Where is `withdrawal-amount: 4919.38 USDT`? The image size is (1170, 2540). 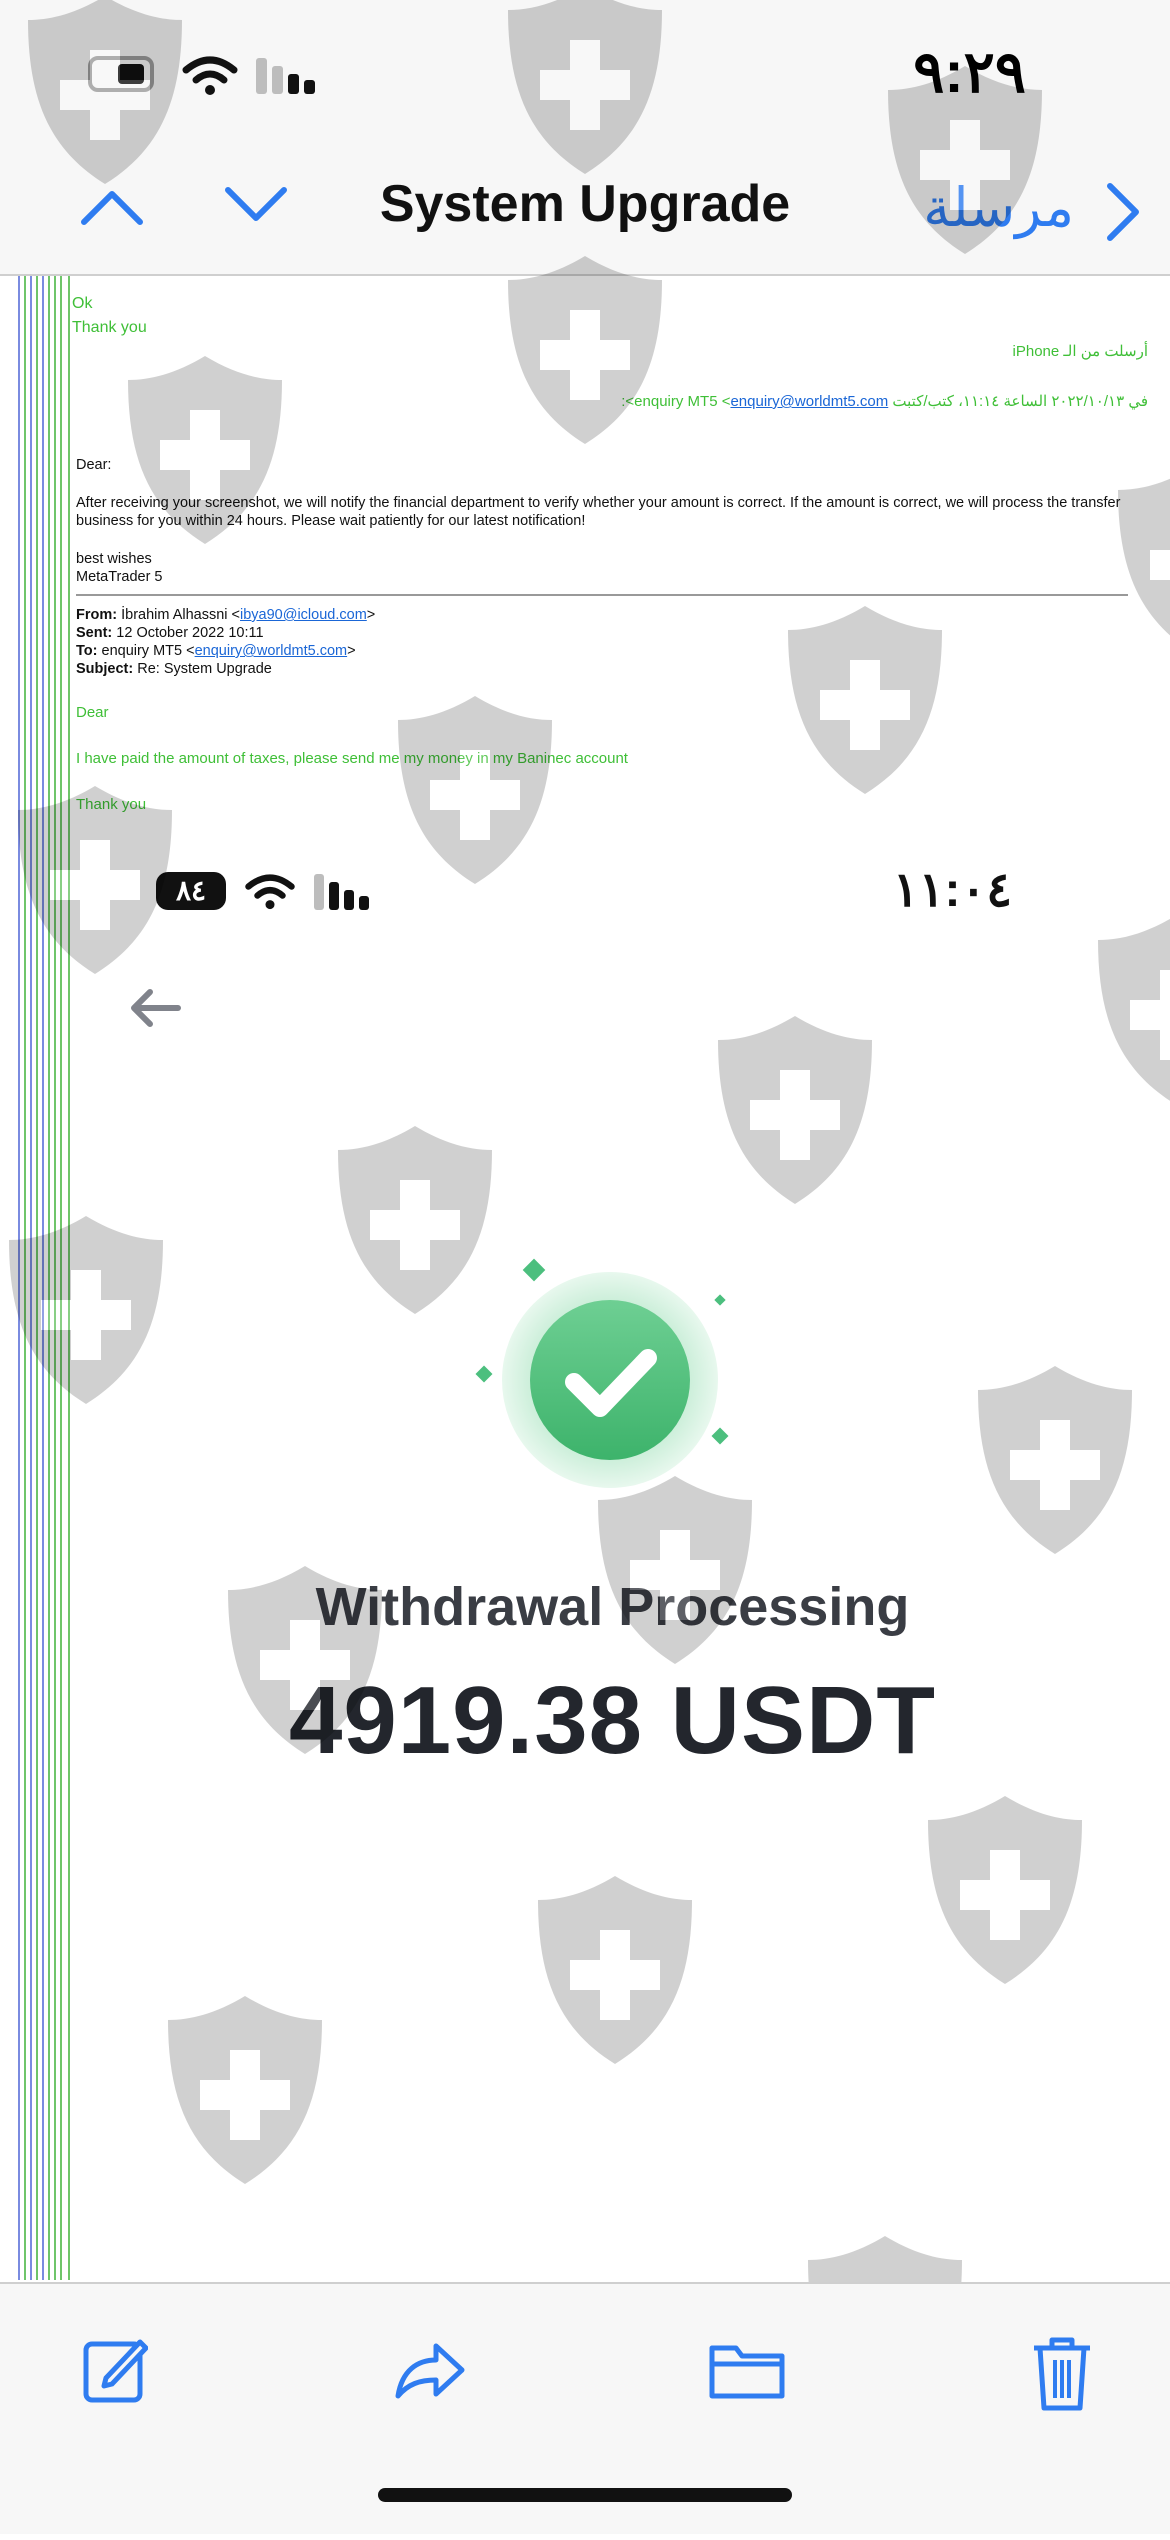
withdrawal-amount: 4919.38 USDT is located at coordinates (612, 1720).